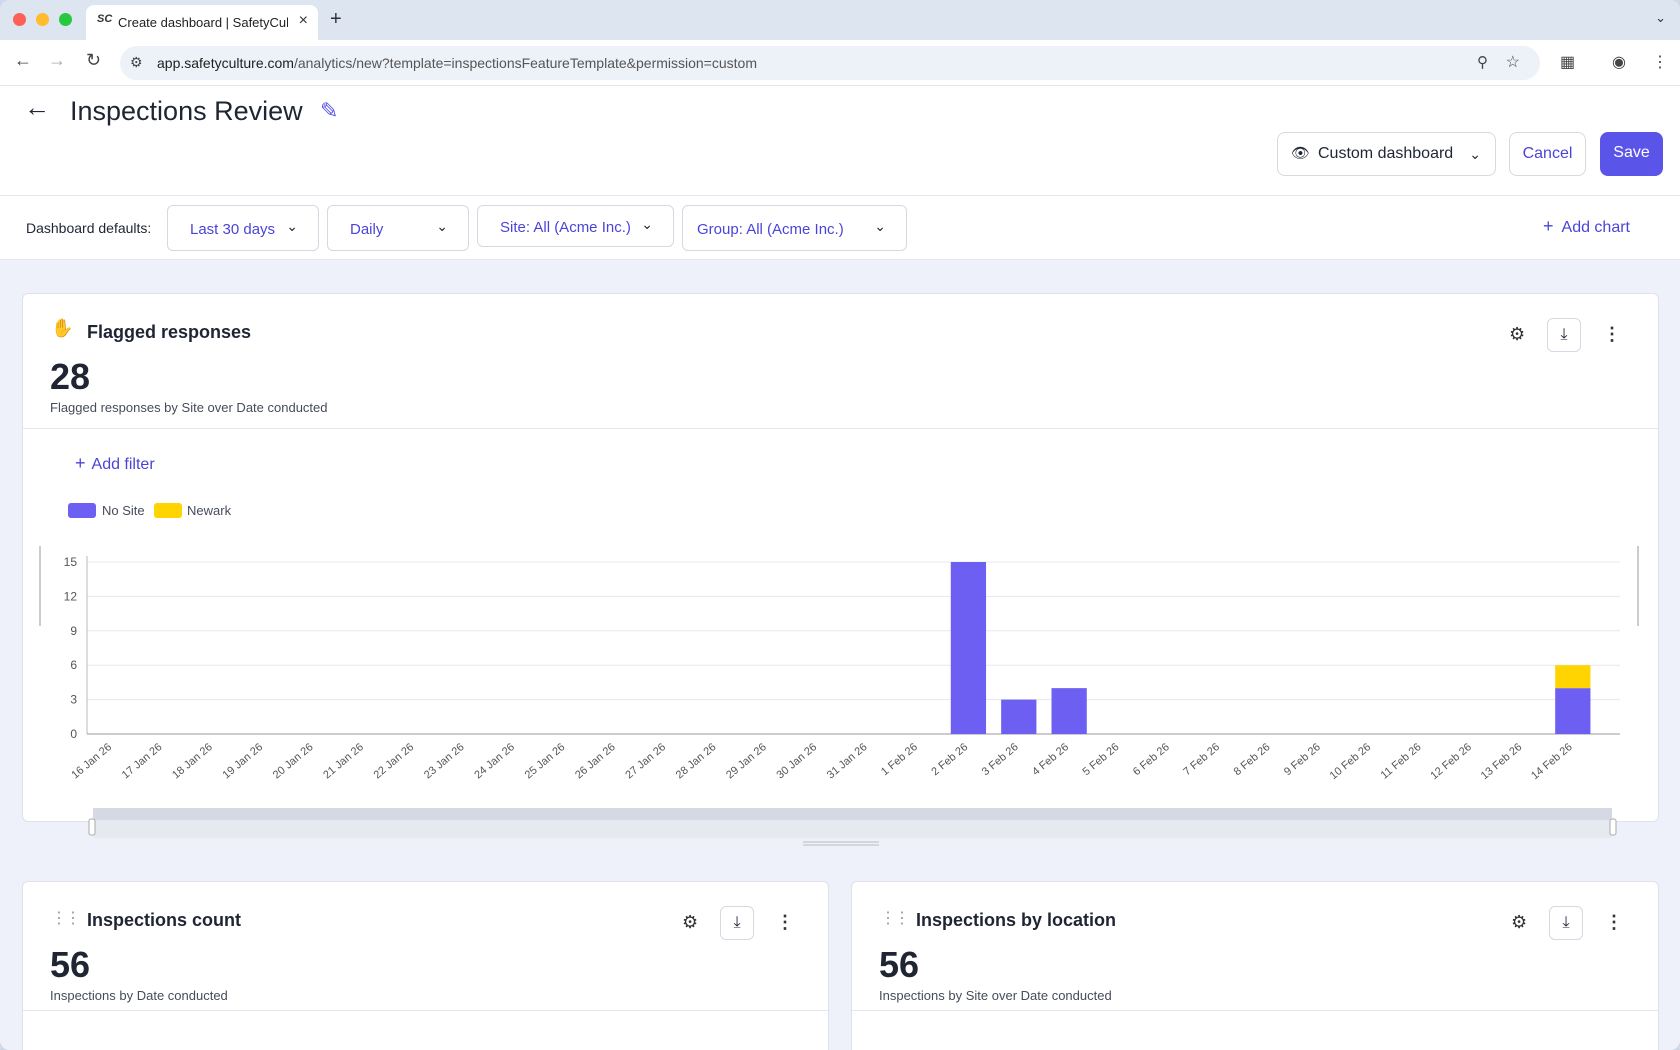 The height and width of the screenshot is (1050, 1680). I want to click on legend-swatch-no-site, so click(82, 510).